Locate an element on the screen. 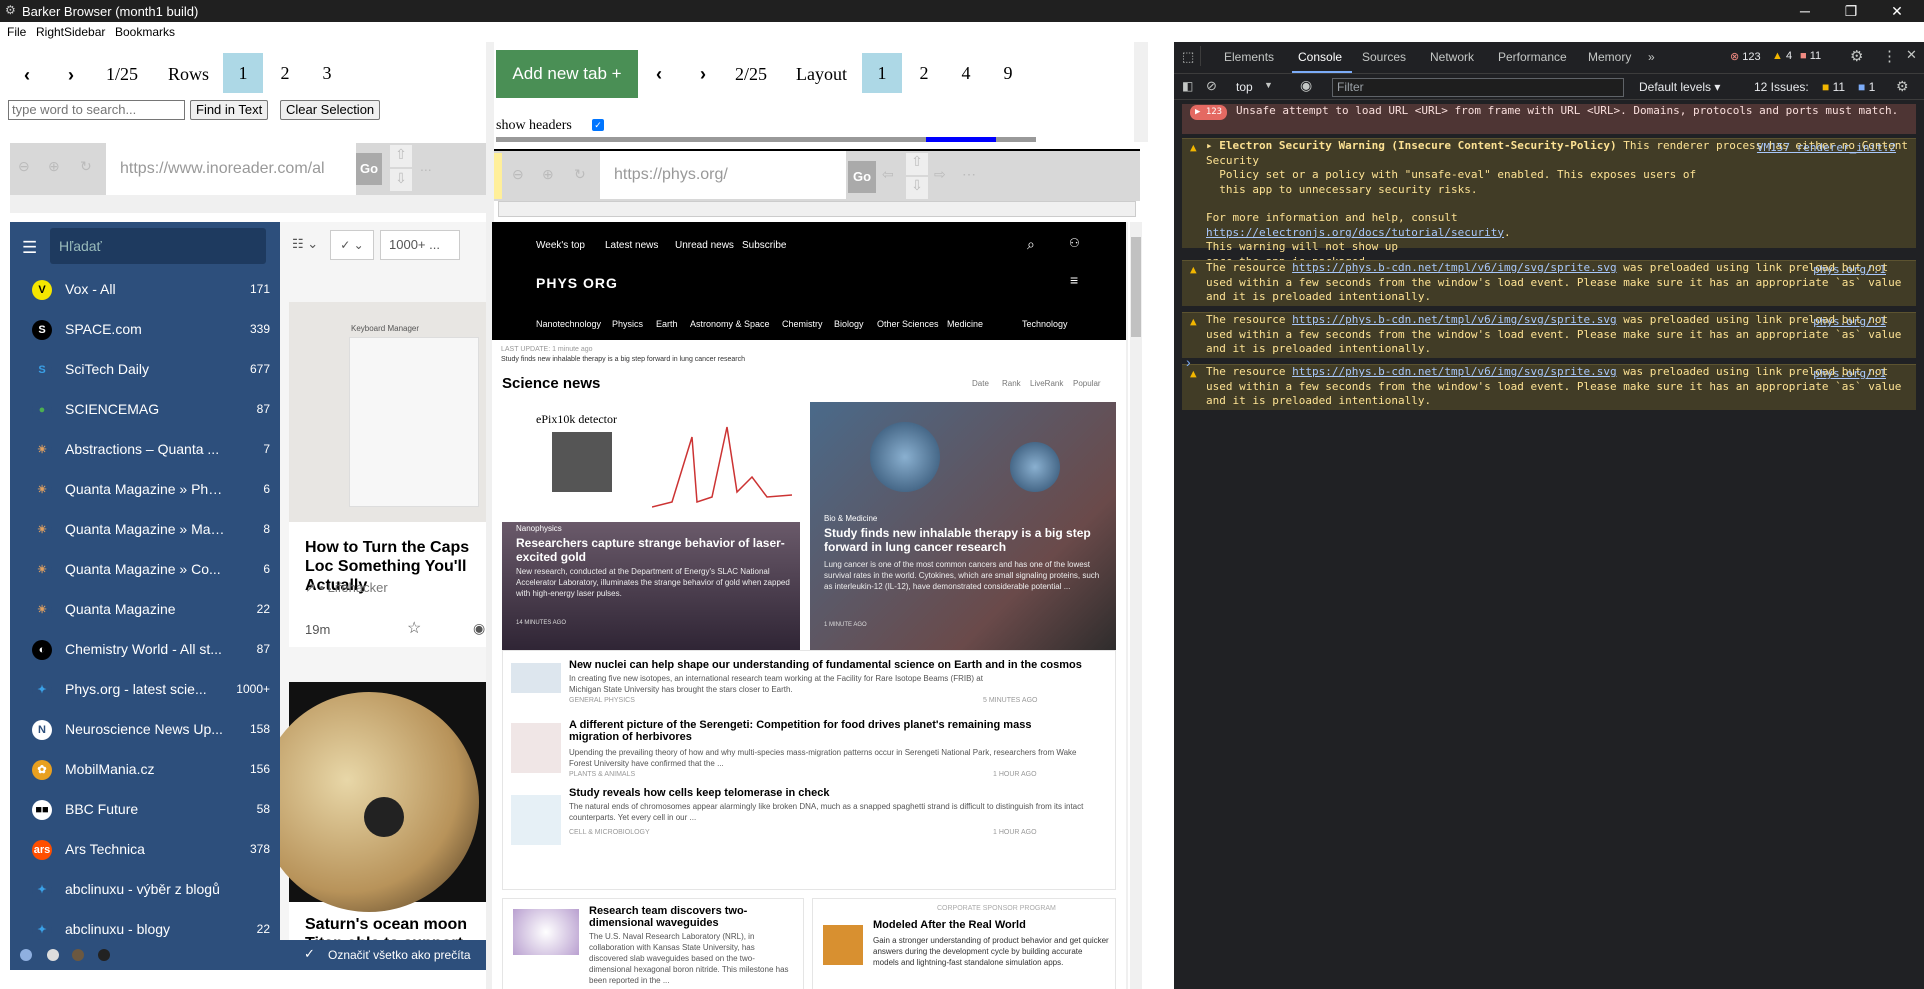  cat-biology: Biology is located at coordinates (849, 324).